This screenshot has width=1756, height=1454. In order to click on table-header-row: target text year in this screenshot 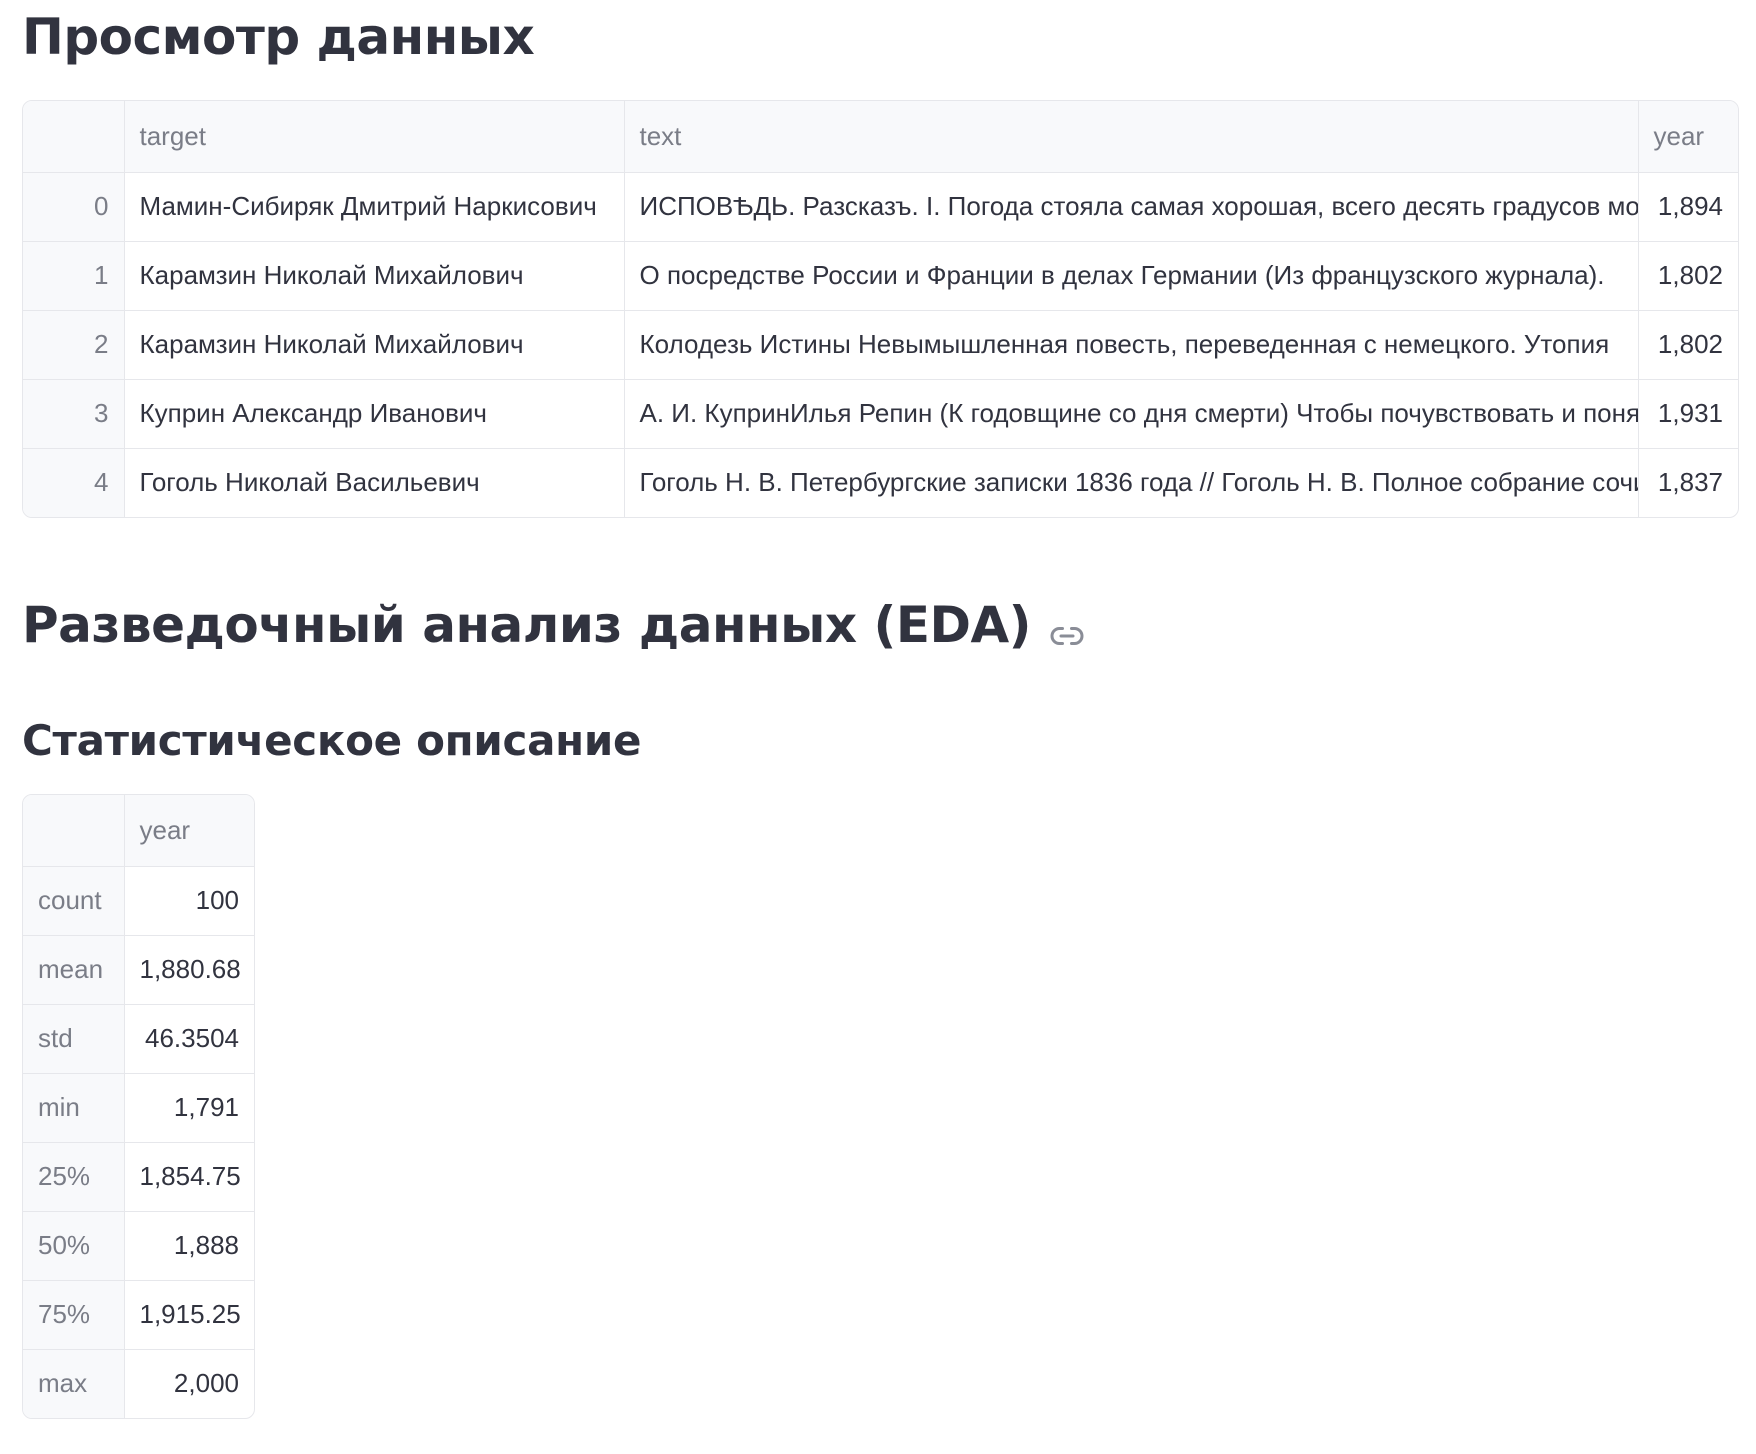, I will do `click(880, 137)`.